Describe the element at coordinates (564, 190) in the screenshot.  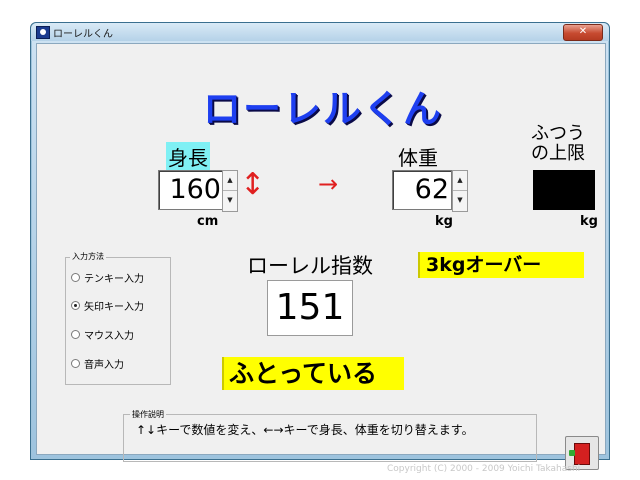
I see `normal-limit-display` at that location.